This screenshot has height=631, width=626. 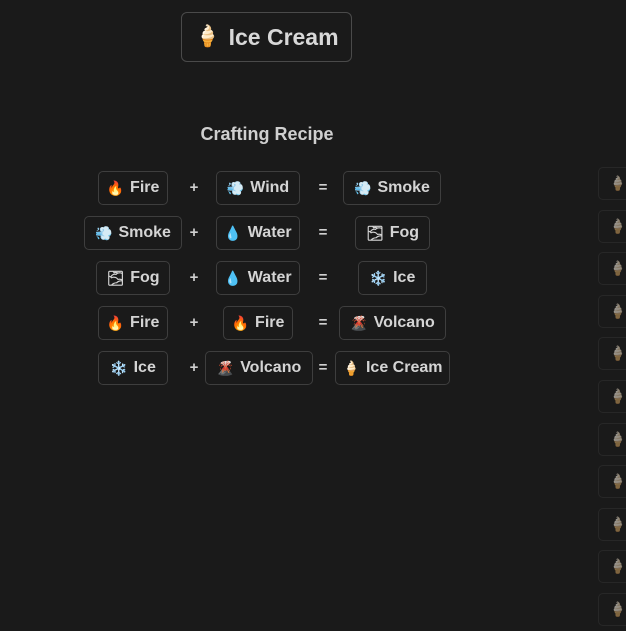 I want to click on result-chip: 🌋 Volcano, so click(x=392, y=323).